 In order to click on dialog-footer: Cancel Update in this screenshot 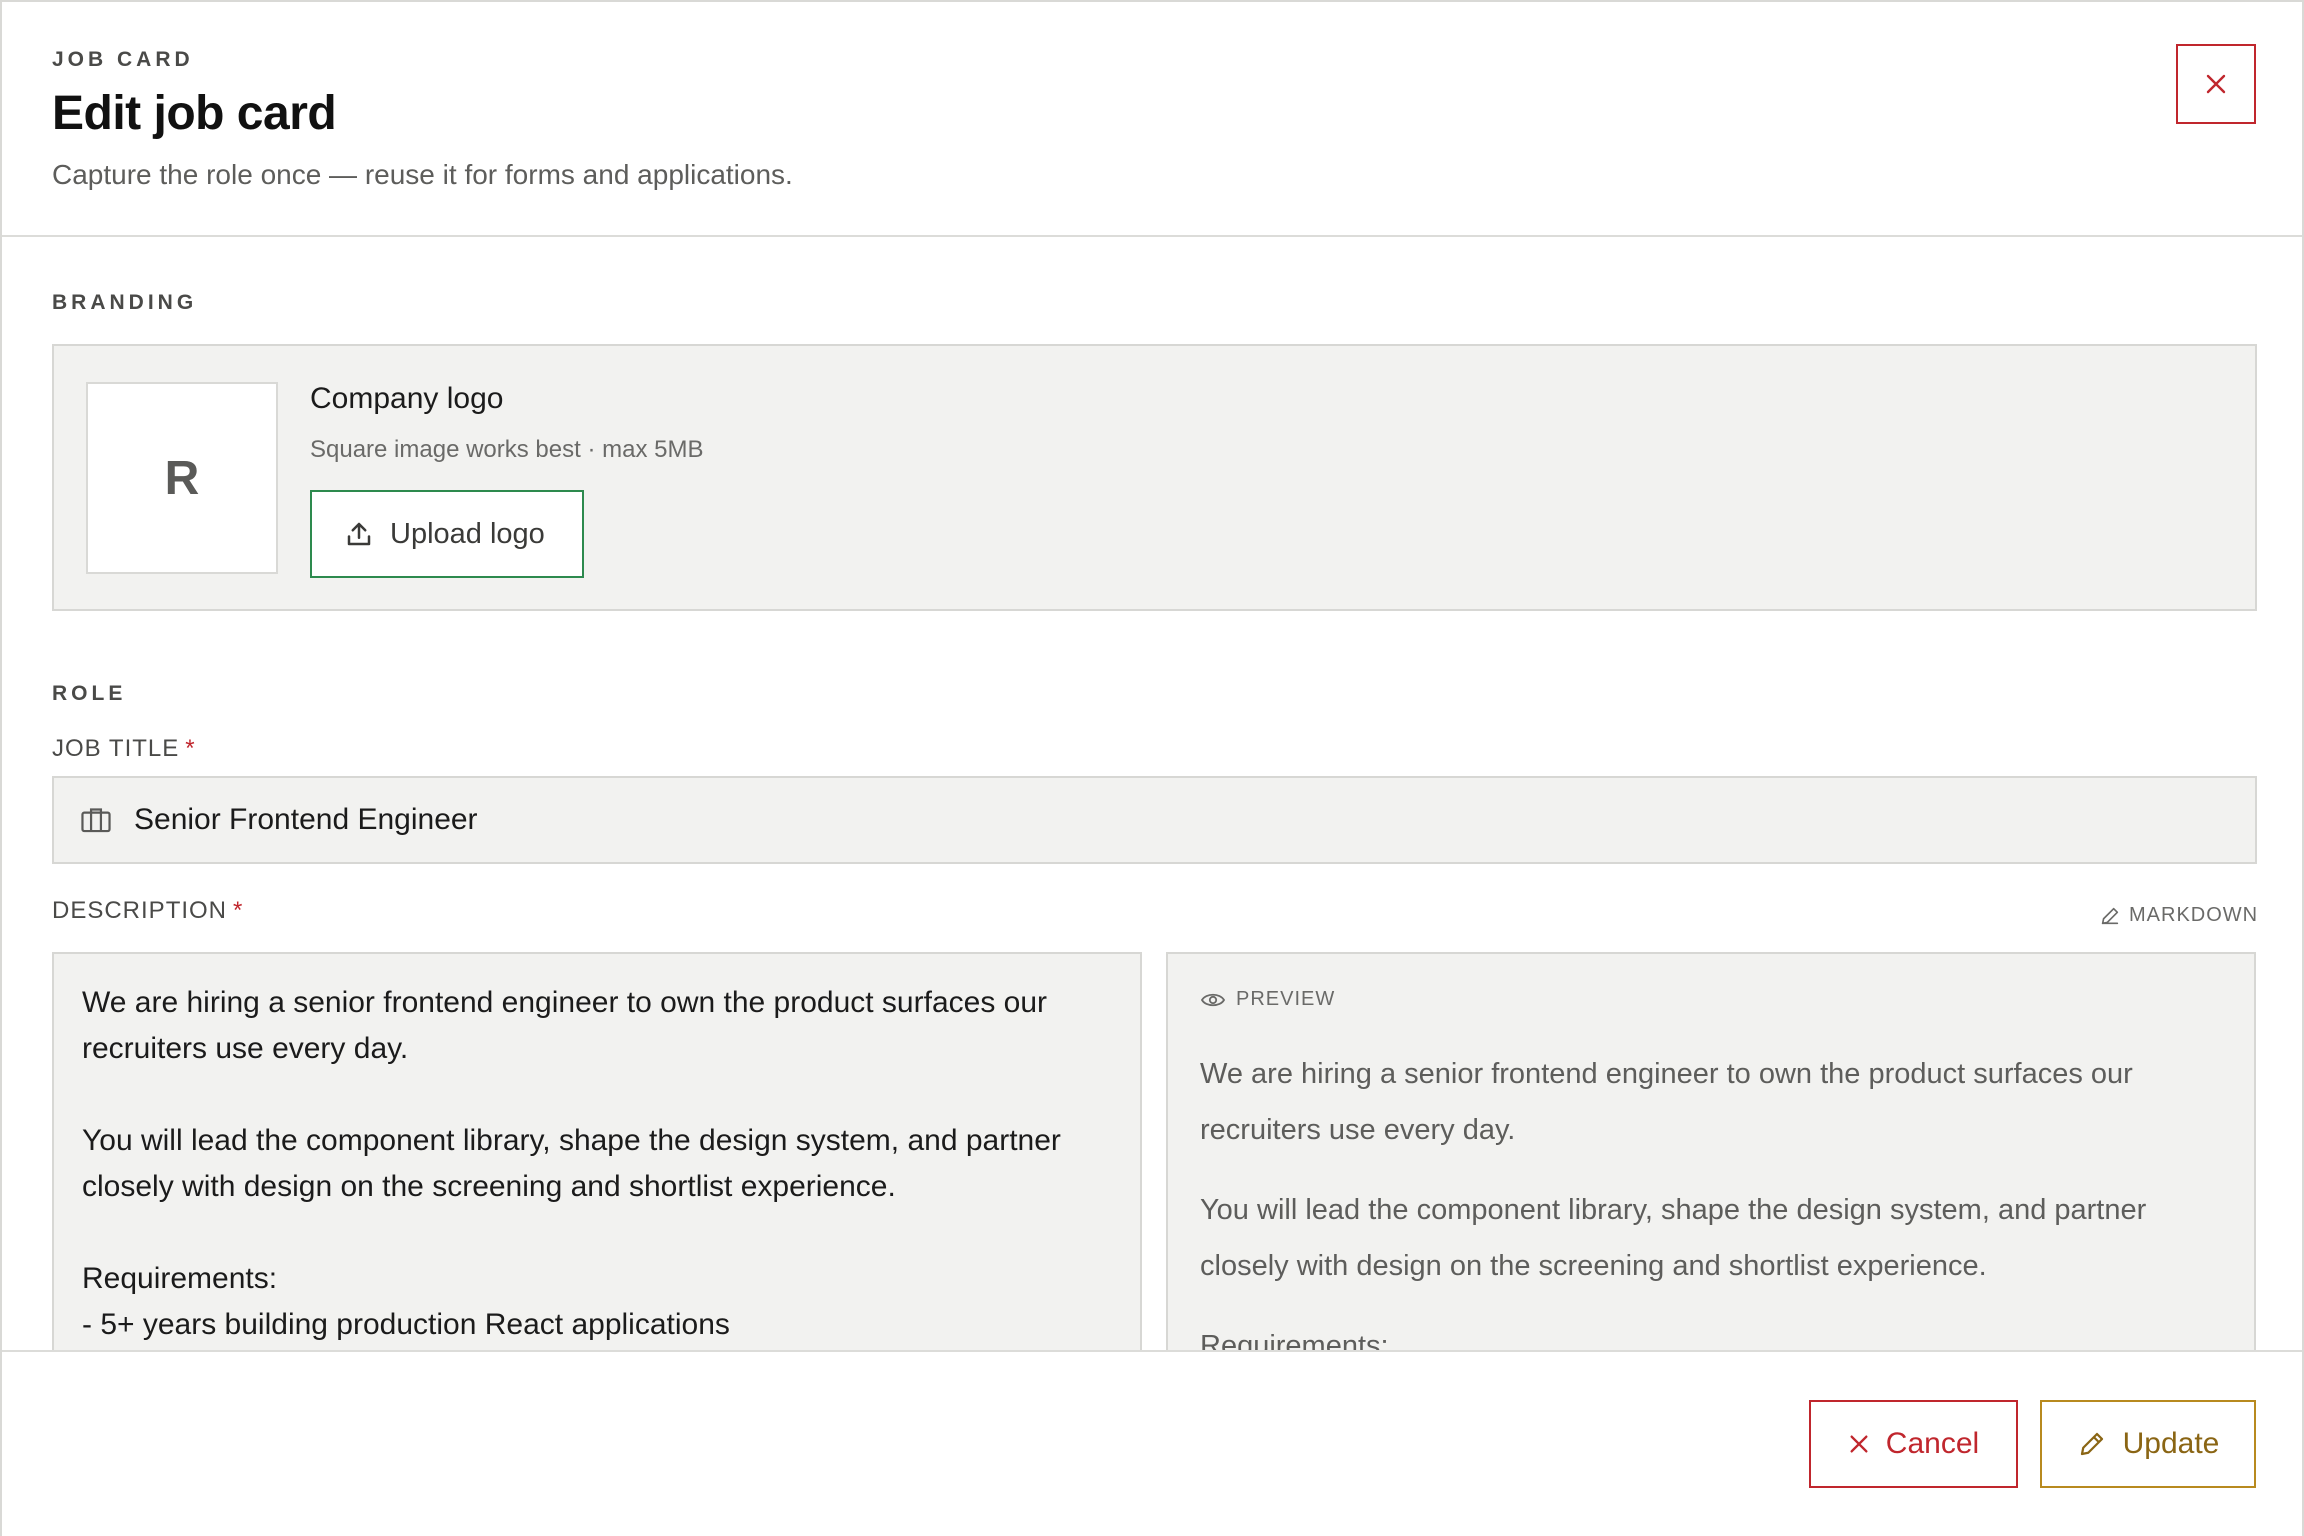, I will do `click(1152, 1443)`.